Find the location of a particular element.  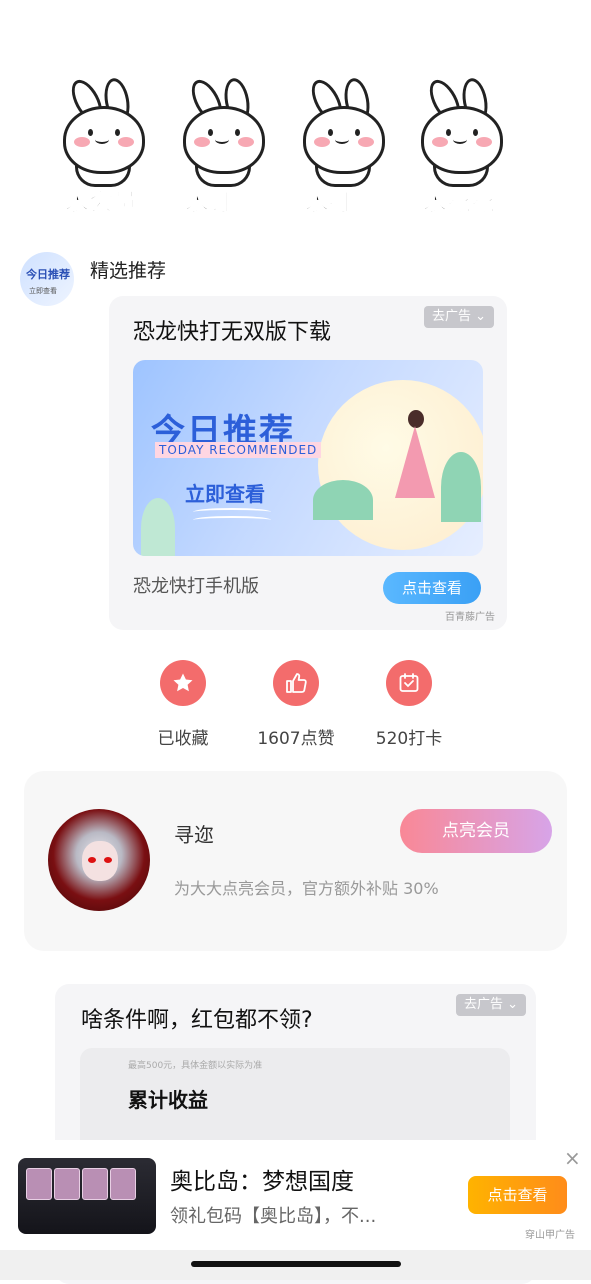

bunny-sticker-subscribe: 求订阅 is located at coordinates (221, 145).